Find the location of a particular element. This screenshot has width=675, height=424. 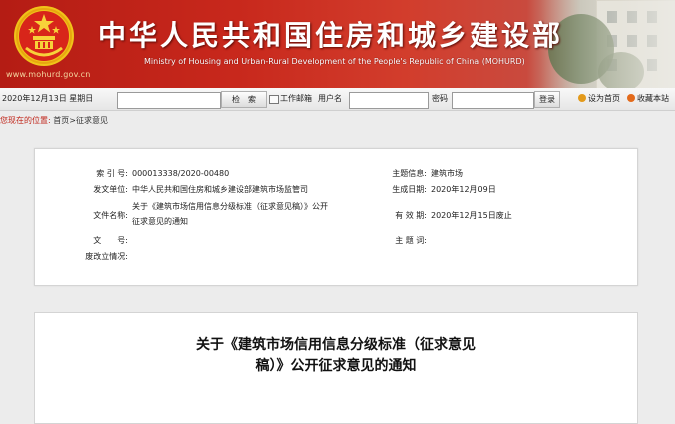

breadcrumb-home-link: 首页 is located at coordinates (61, 120).